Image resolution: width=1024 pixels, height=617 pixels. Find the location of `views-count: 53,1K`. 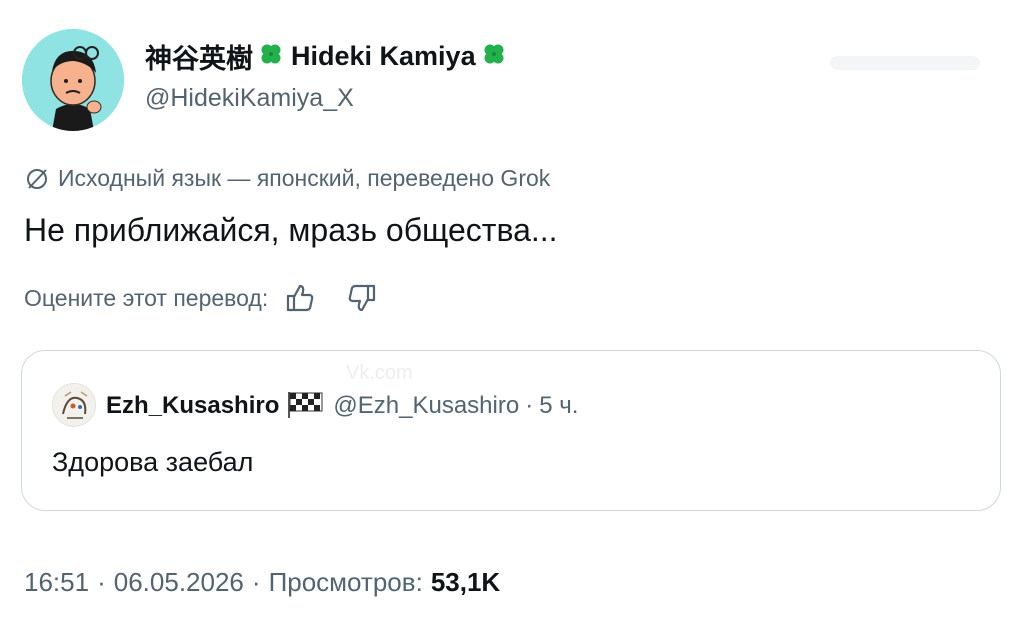

views-count: 53,1K is located at coordinates (465, 582).